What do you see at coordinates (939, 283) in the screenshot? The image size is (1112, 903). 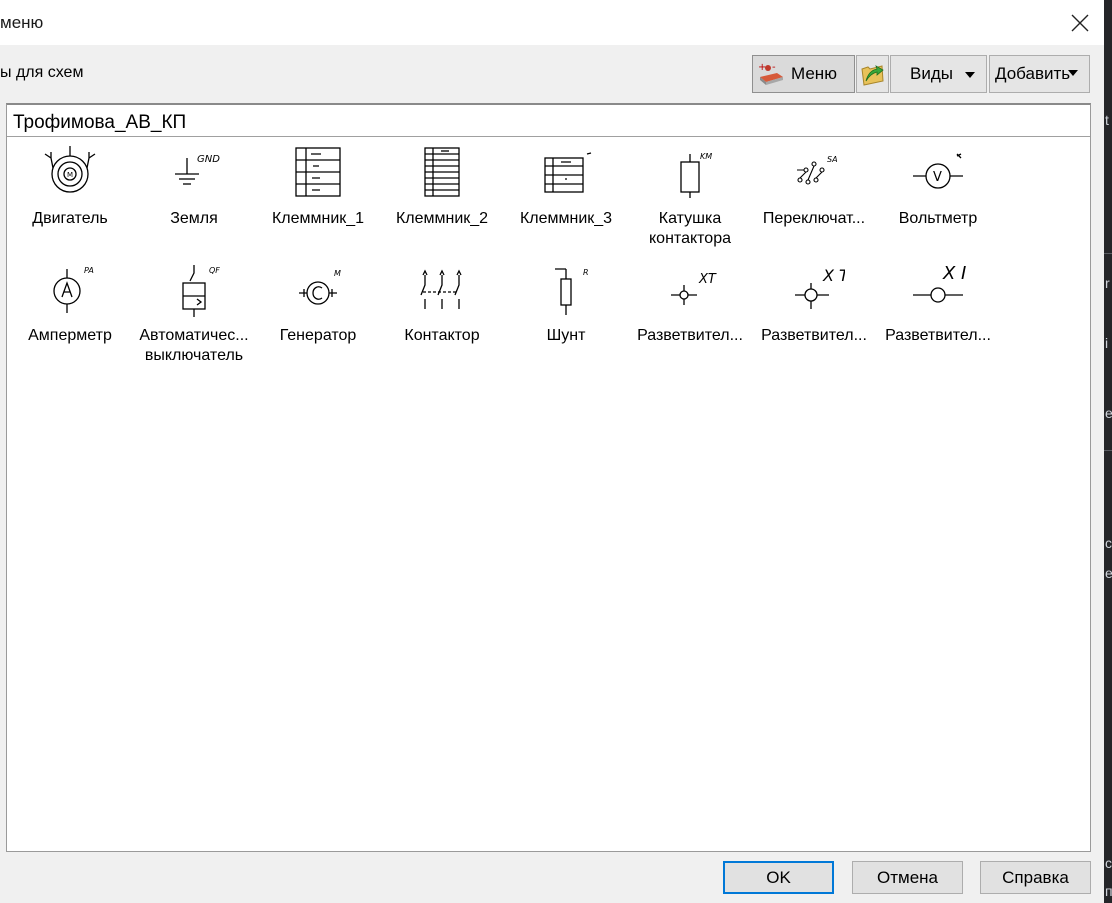 I see `splitter-icon: X I` at bounding box center [939, 283].